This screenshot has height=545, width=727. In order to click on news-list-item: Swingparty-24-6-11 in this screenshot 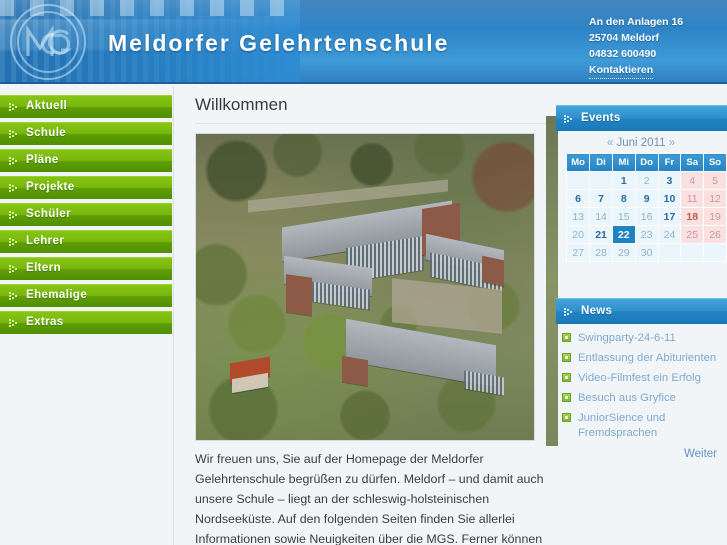, I will do `click(644, 338)`.